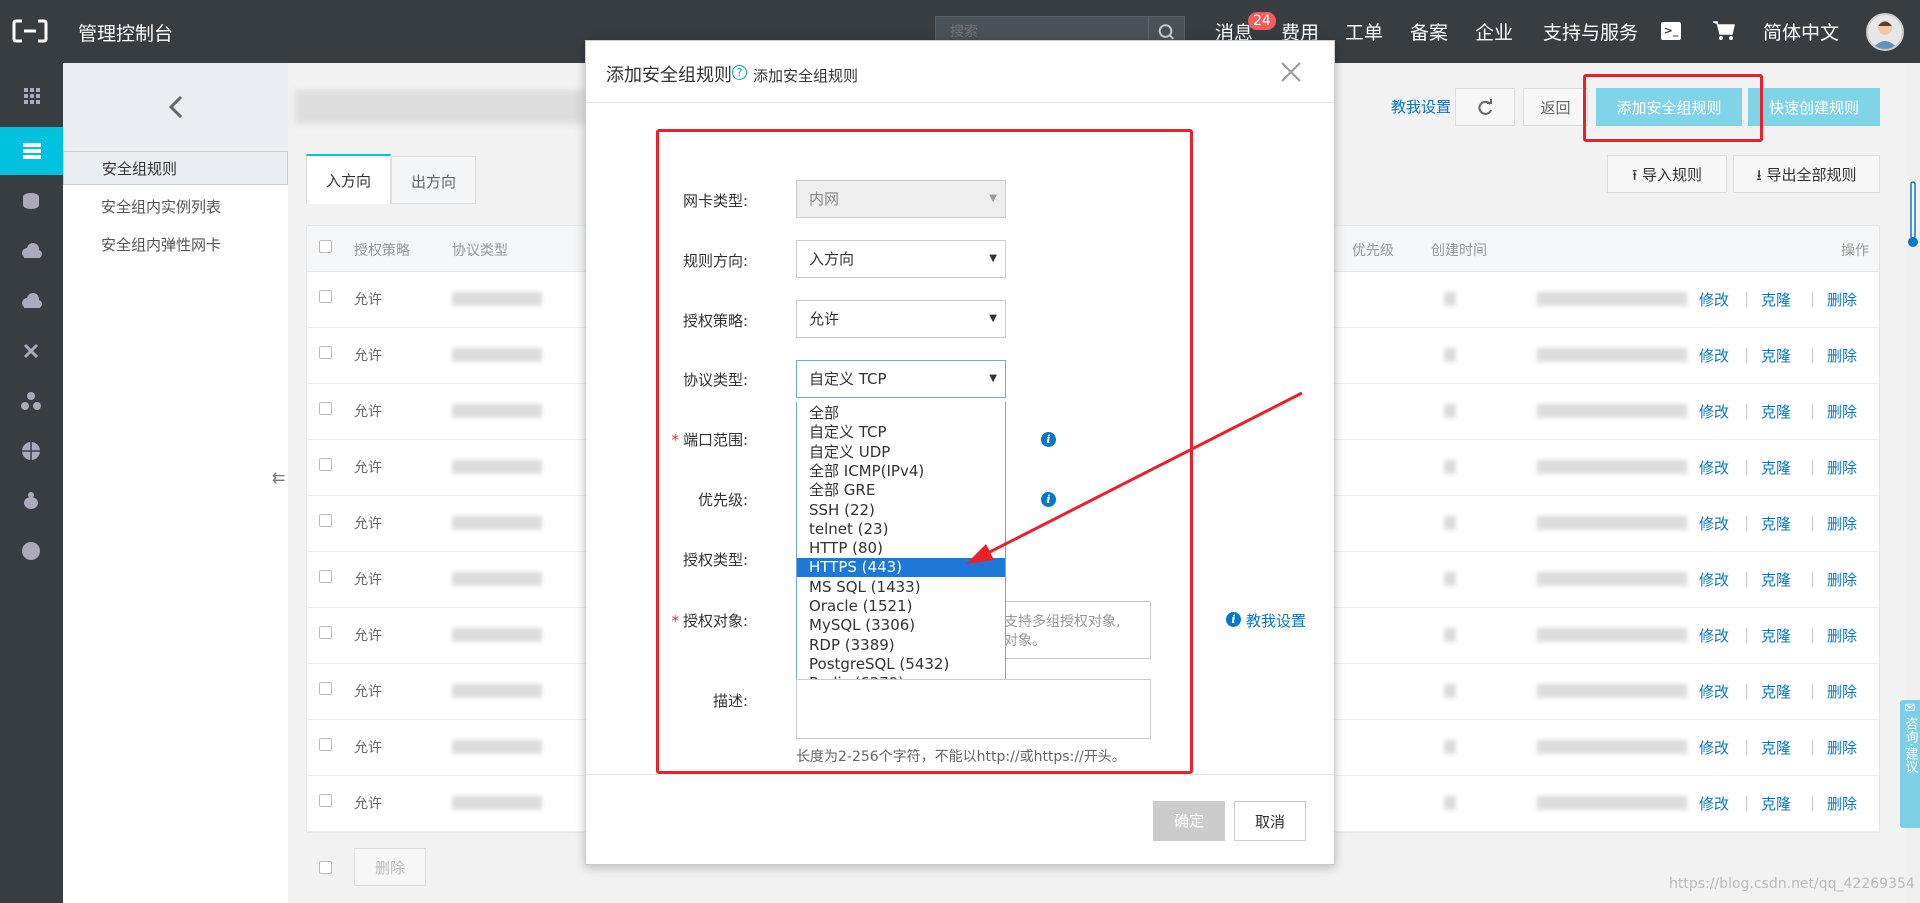 This screenshot has width=1920, height=903. I want to click on refresh-button, so click(1485, 107).